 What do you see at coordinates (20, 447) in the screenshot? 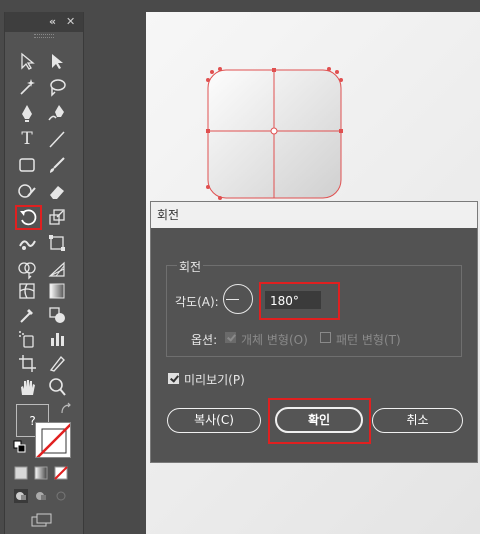
I see `default-colors-icon` at bounding box center [20, 447].